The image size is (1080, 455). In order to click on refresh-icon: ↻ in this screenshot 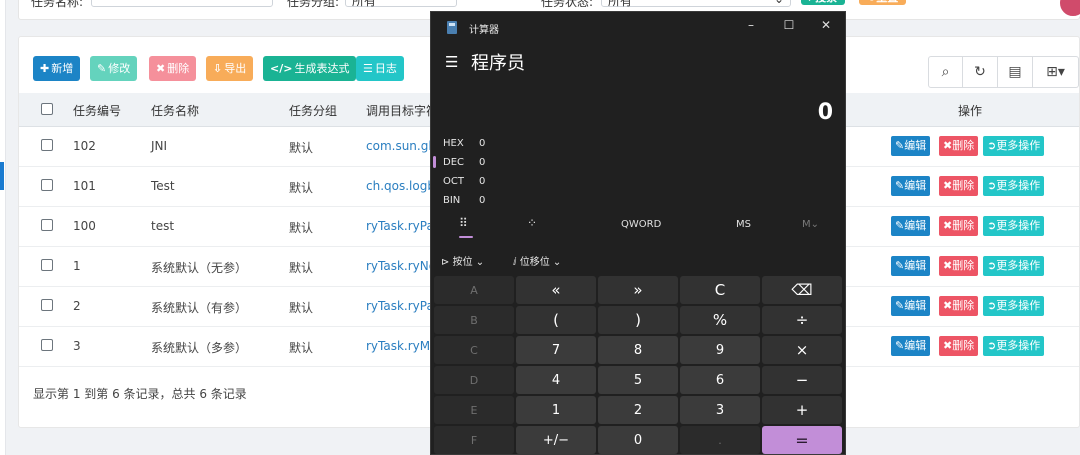, I will do `click(980, 72)`.